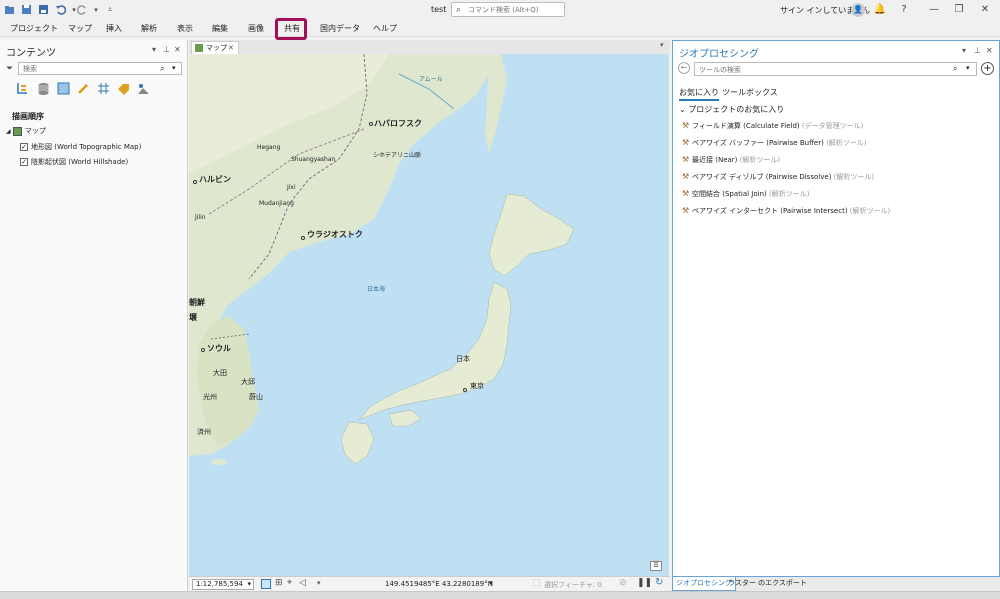  Describe the element at coordinates (220, 28) in the screenshot. I see `tab-edit: 編集` at that location.